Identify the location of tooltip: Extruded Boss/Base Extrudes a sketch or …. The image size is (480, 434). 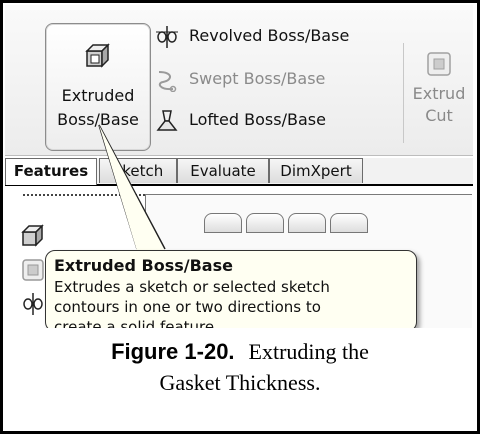
(231, 289).